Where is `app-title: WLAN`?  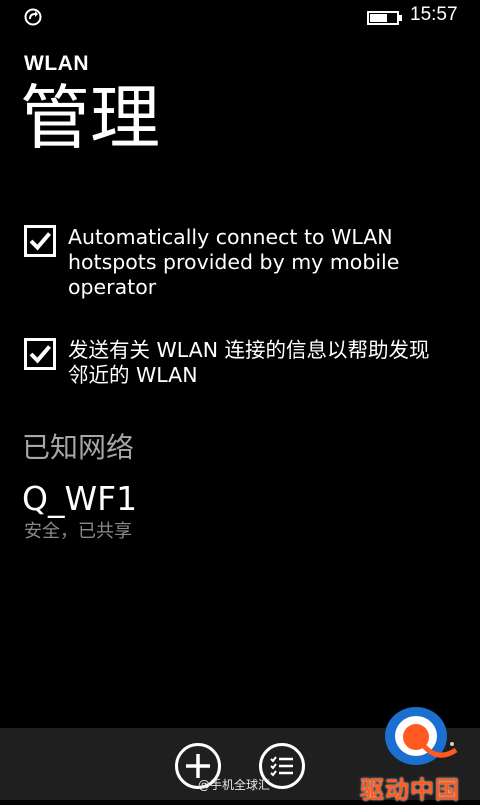 app-title: WLAN is located at coordinates (56, 63).